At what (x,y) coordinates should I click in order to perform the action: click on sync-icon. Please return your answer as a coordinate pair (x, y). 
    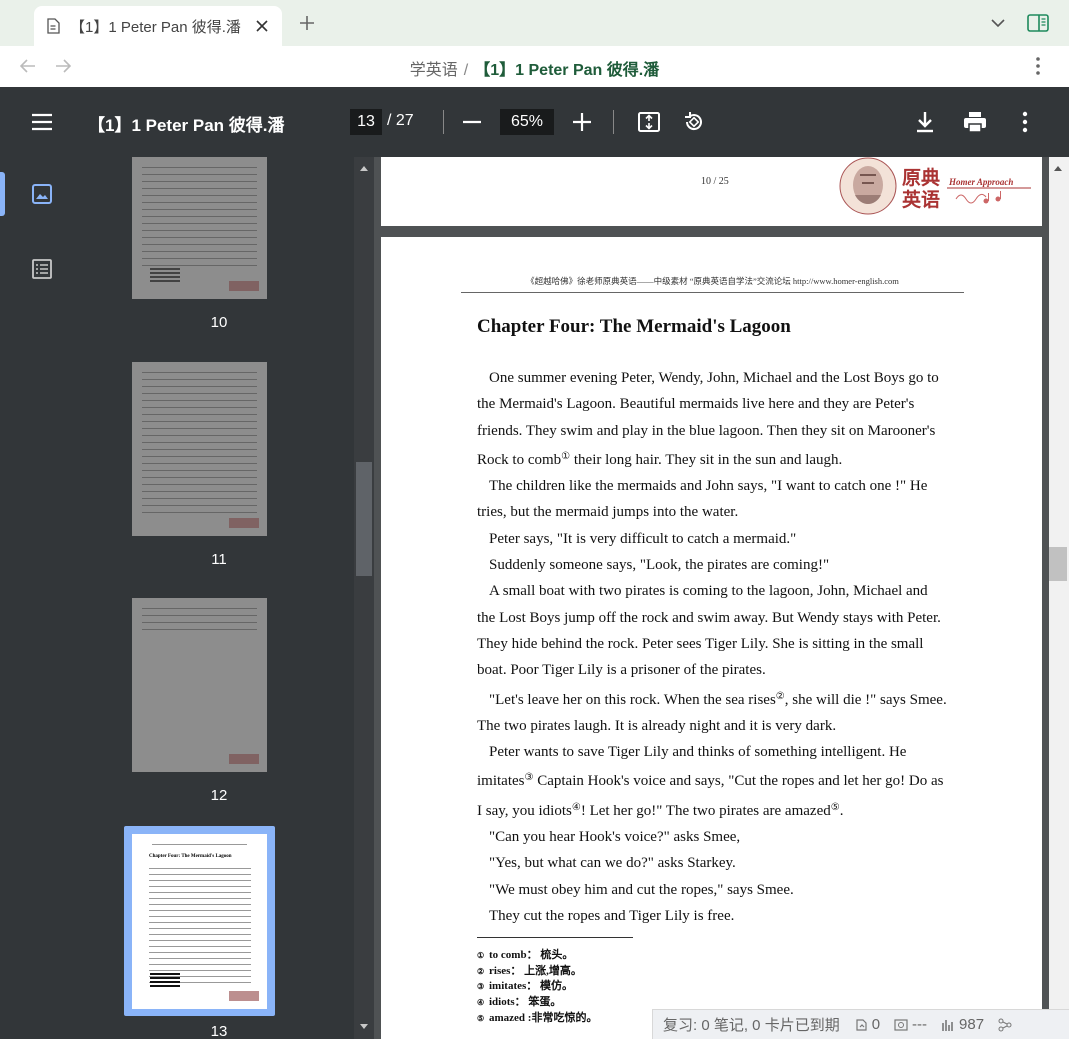
    Looking at the image, I should click on (861, 1024).